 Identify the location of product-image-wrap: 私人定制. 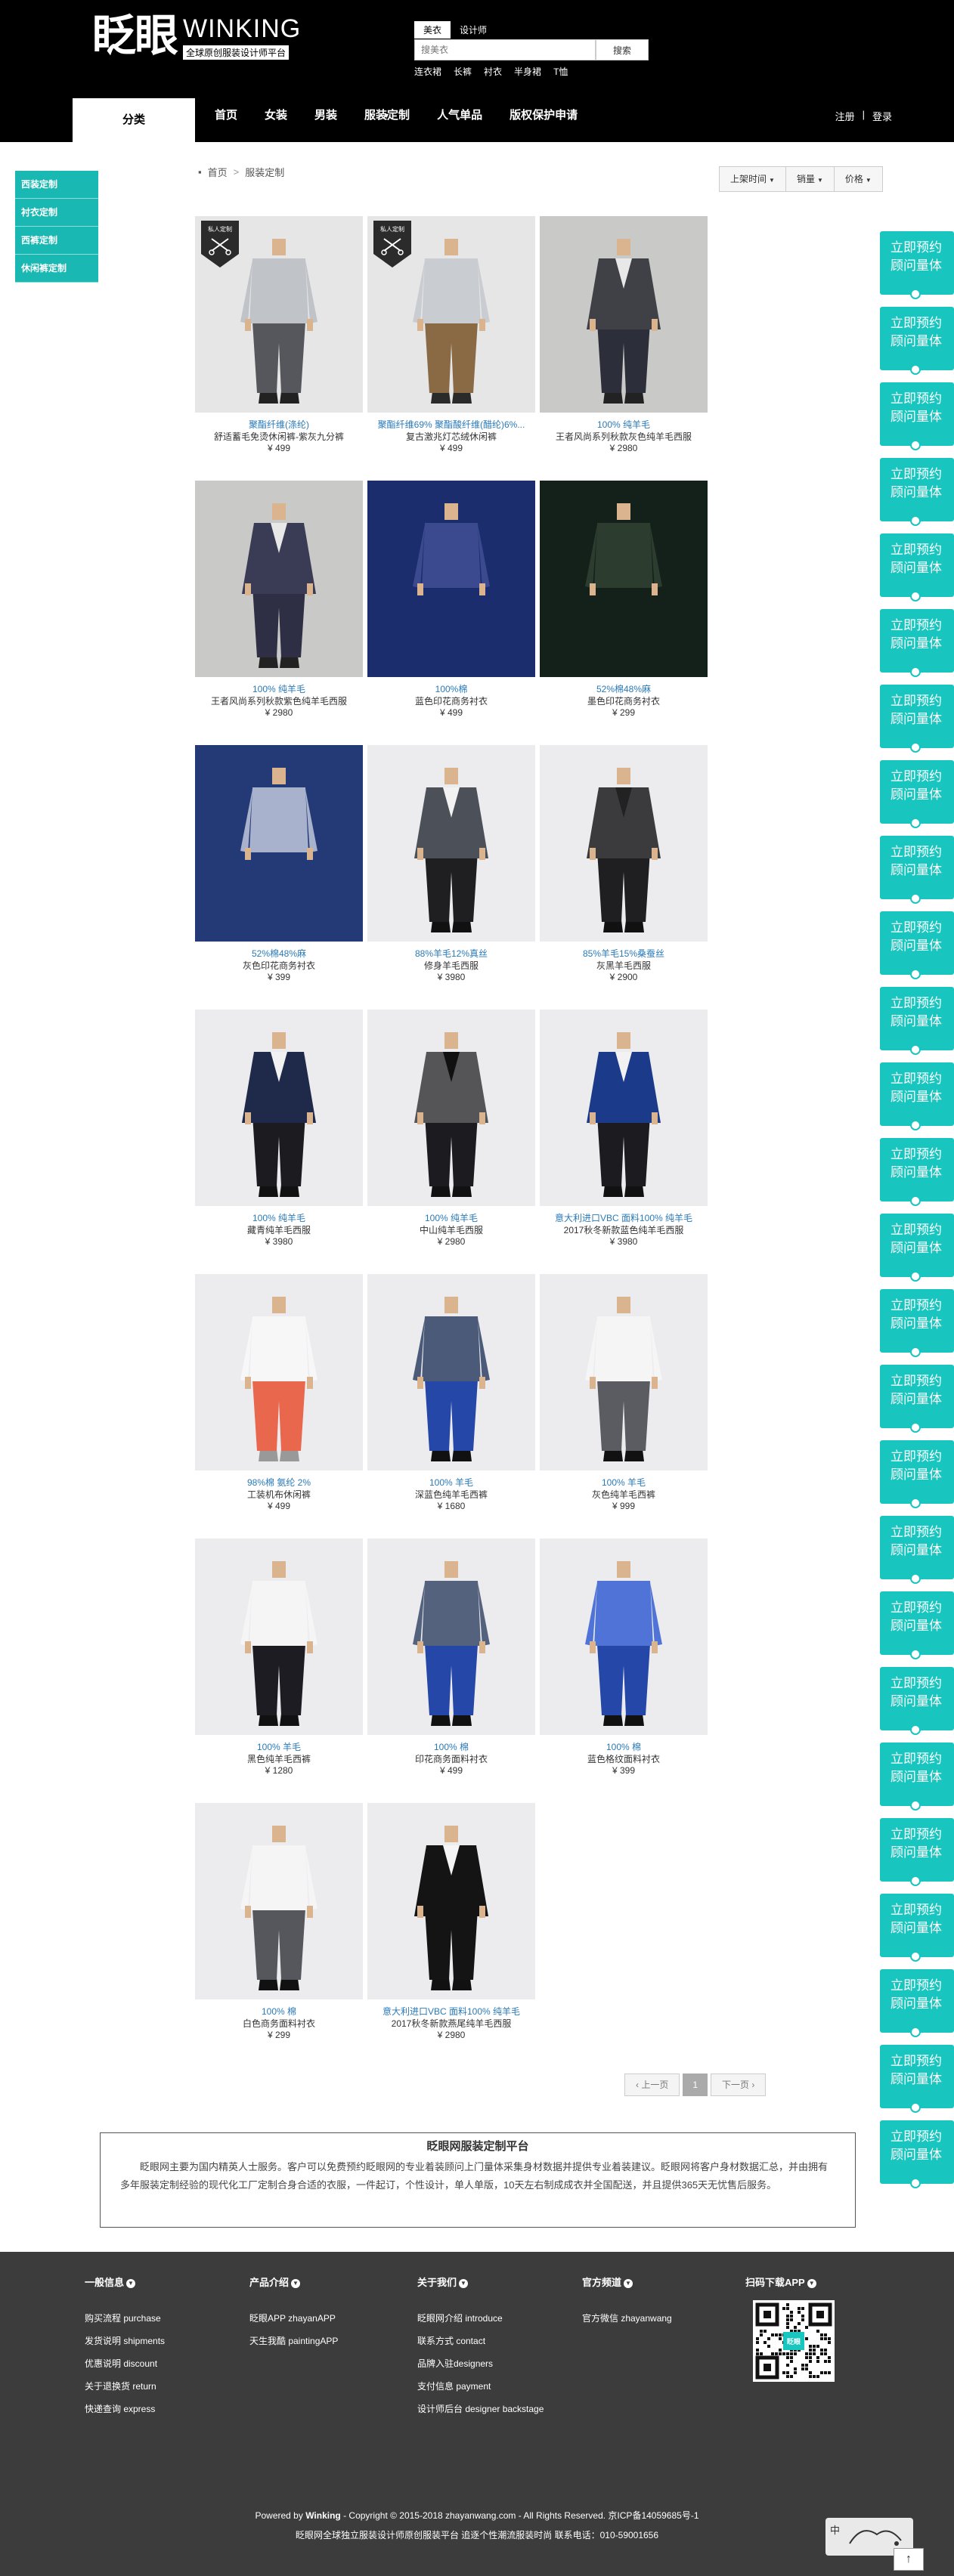
(451, 314).